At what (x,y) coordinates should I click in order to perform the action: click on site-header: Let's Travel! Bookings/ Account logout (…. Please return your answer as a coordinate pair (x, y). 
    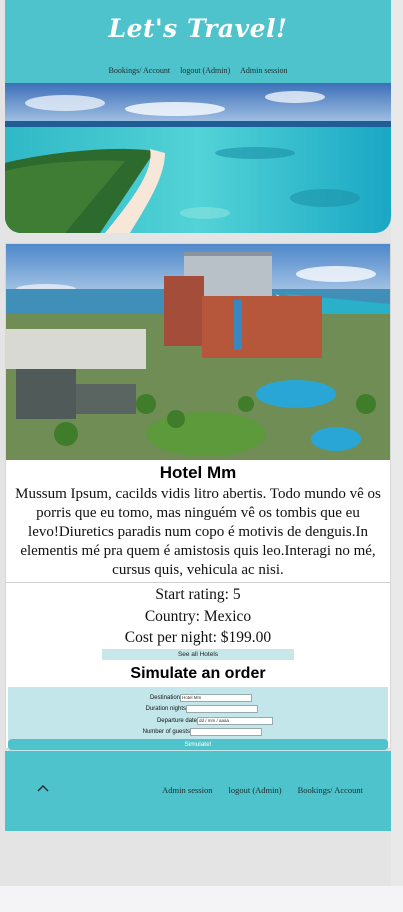
    Looking at the image, I should click on (198, 41).